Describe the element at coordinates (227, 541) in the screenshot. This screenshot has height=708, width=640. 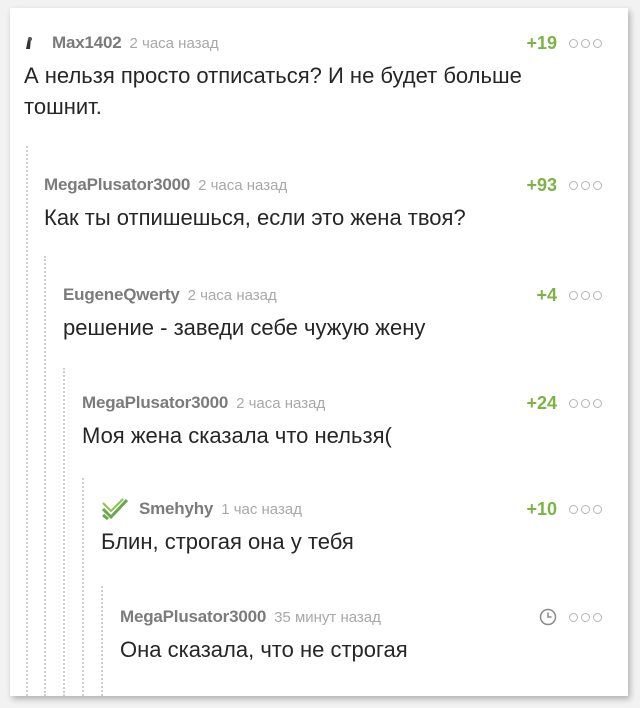
I see `comment-text: Блин, строгая она у тебя` at that location.